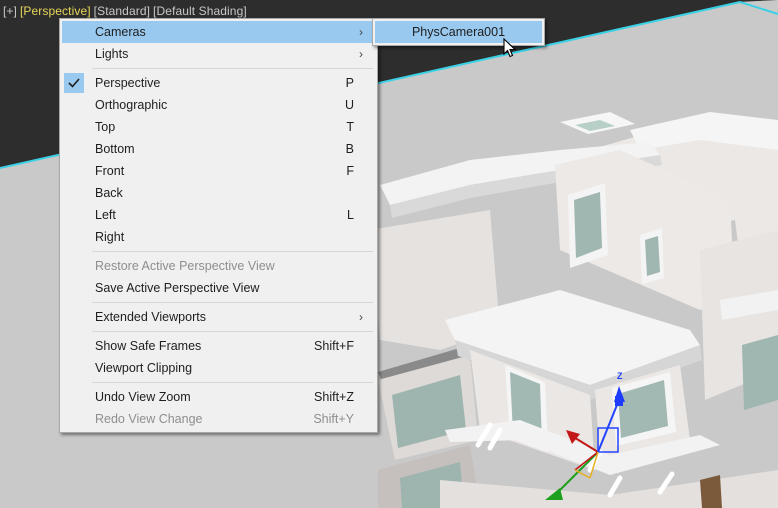 The height and width of the screenshot is (508, 778). I want to click on menu-item-back: Back, so click(218, 193).